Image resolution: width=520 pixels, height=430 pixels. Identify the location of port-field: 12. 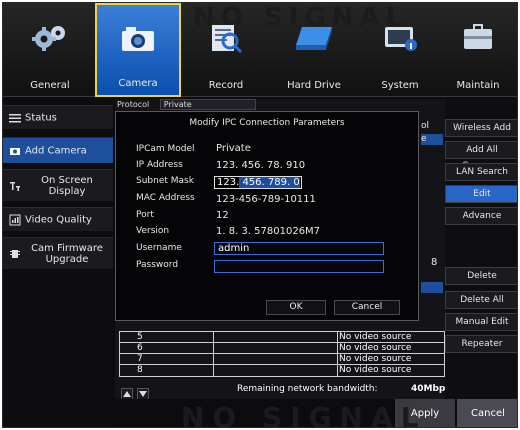
(222, 215).